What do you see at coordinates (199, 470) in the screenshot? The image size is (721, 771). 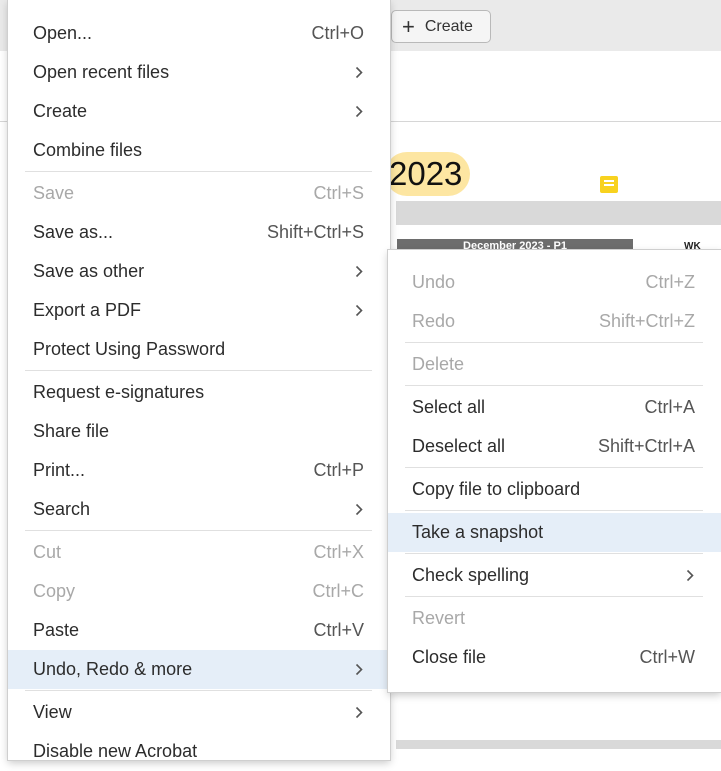 I see `menu-item-print: Print... Ctrl+P` at bounding box center [199, 470].